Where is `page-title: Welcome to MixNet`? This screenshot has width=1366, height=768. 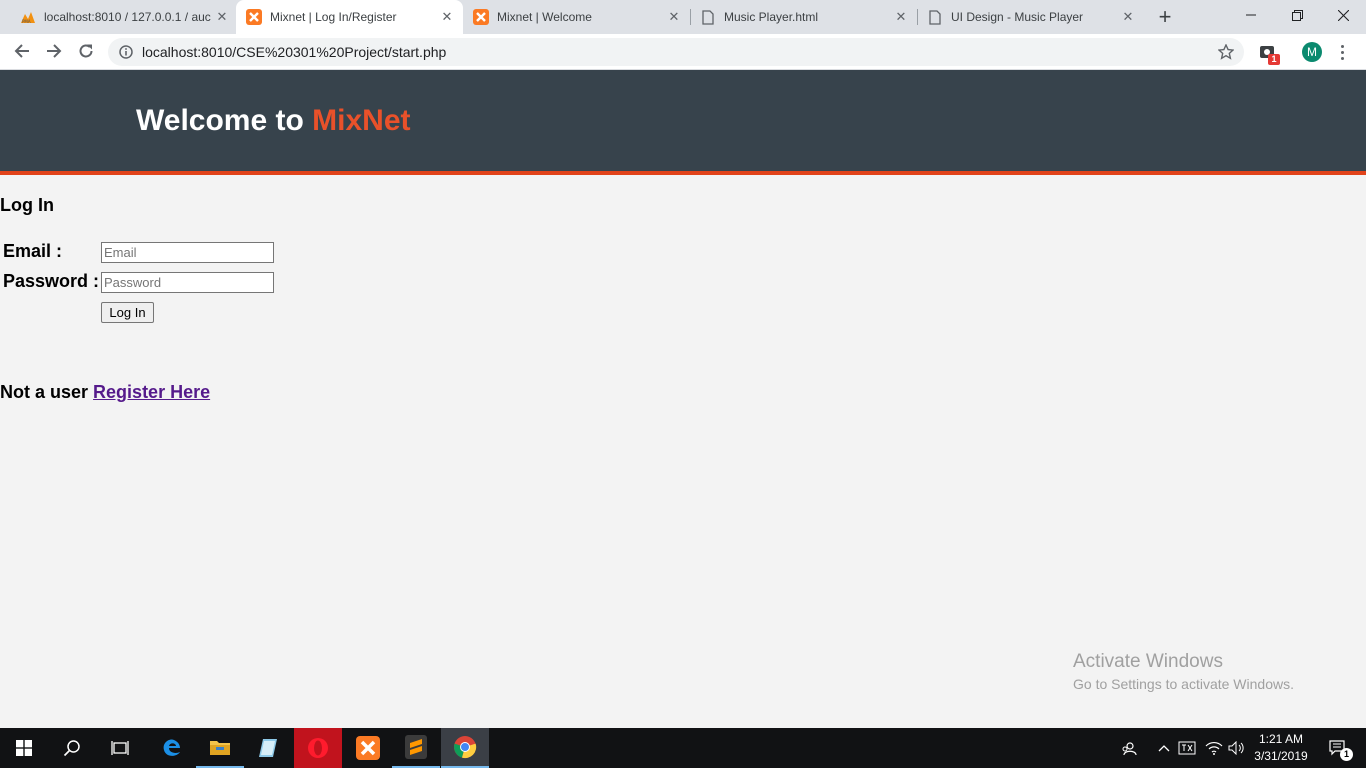
page-title: Welcome to MixNet is located at coordinates (273, 121).